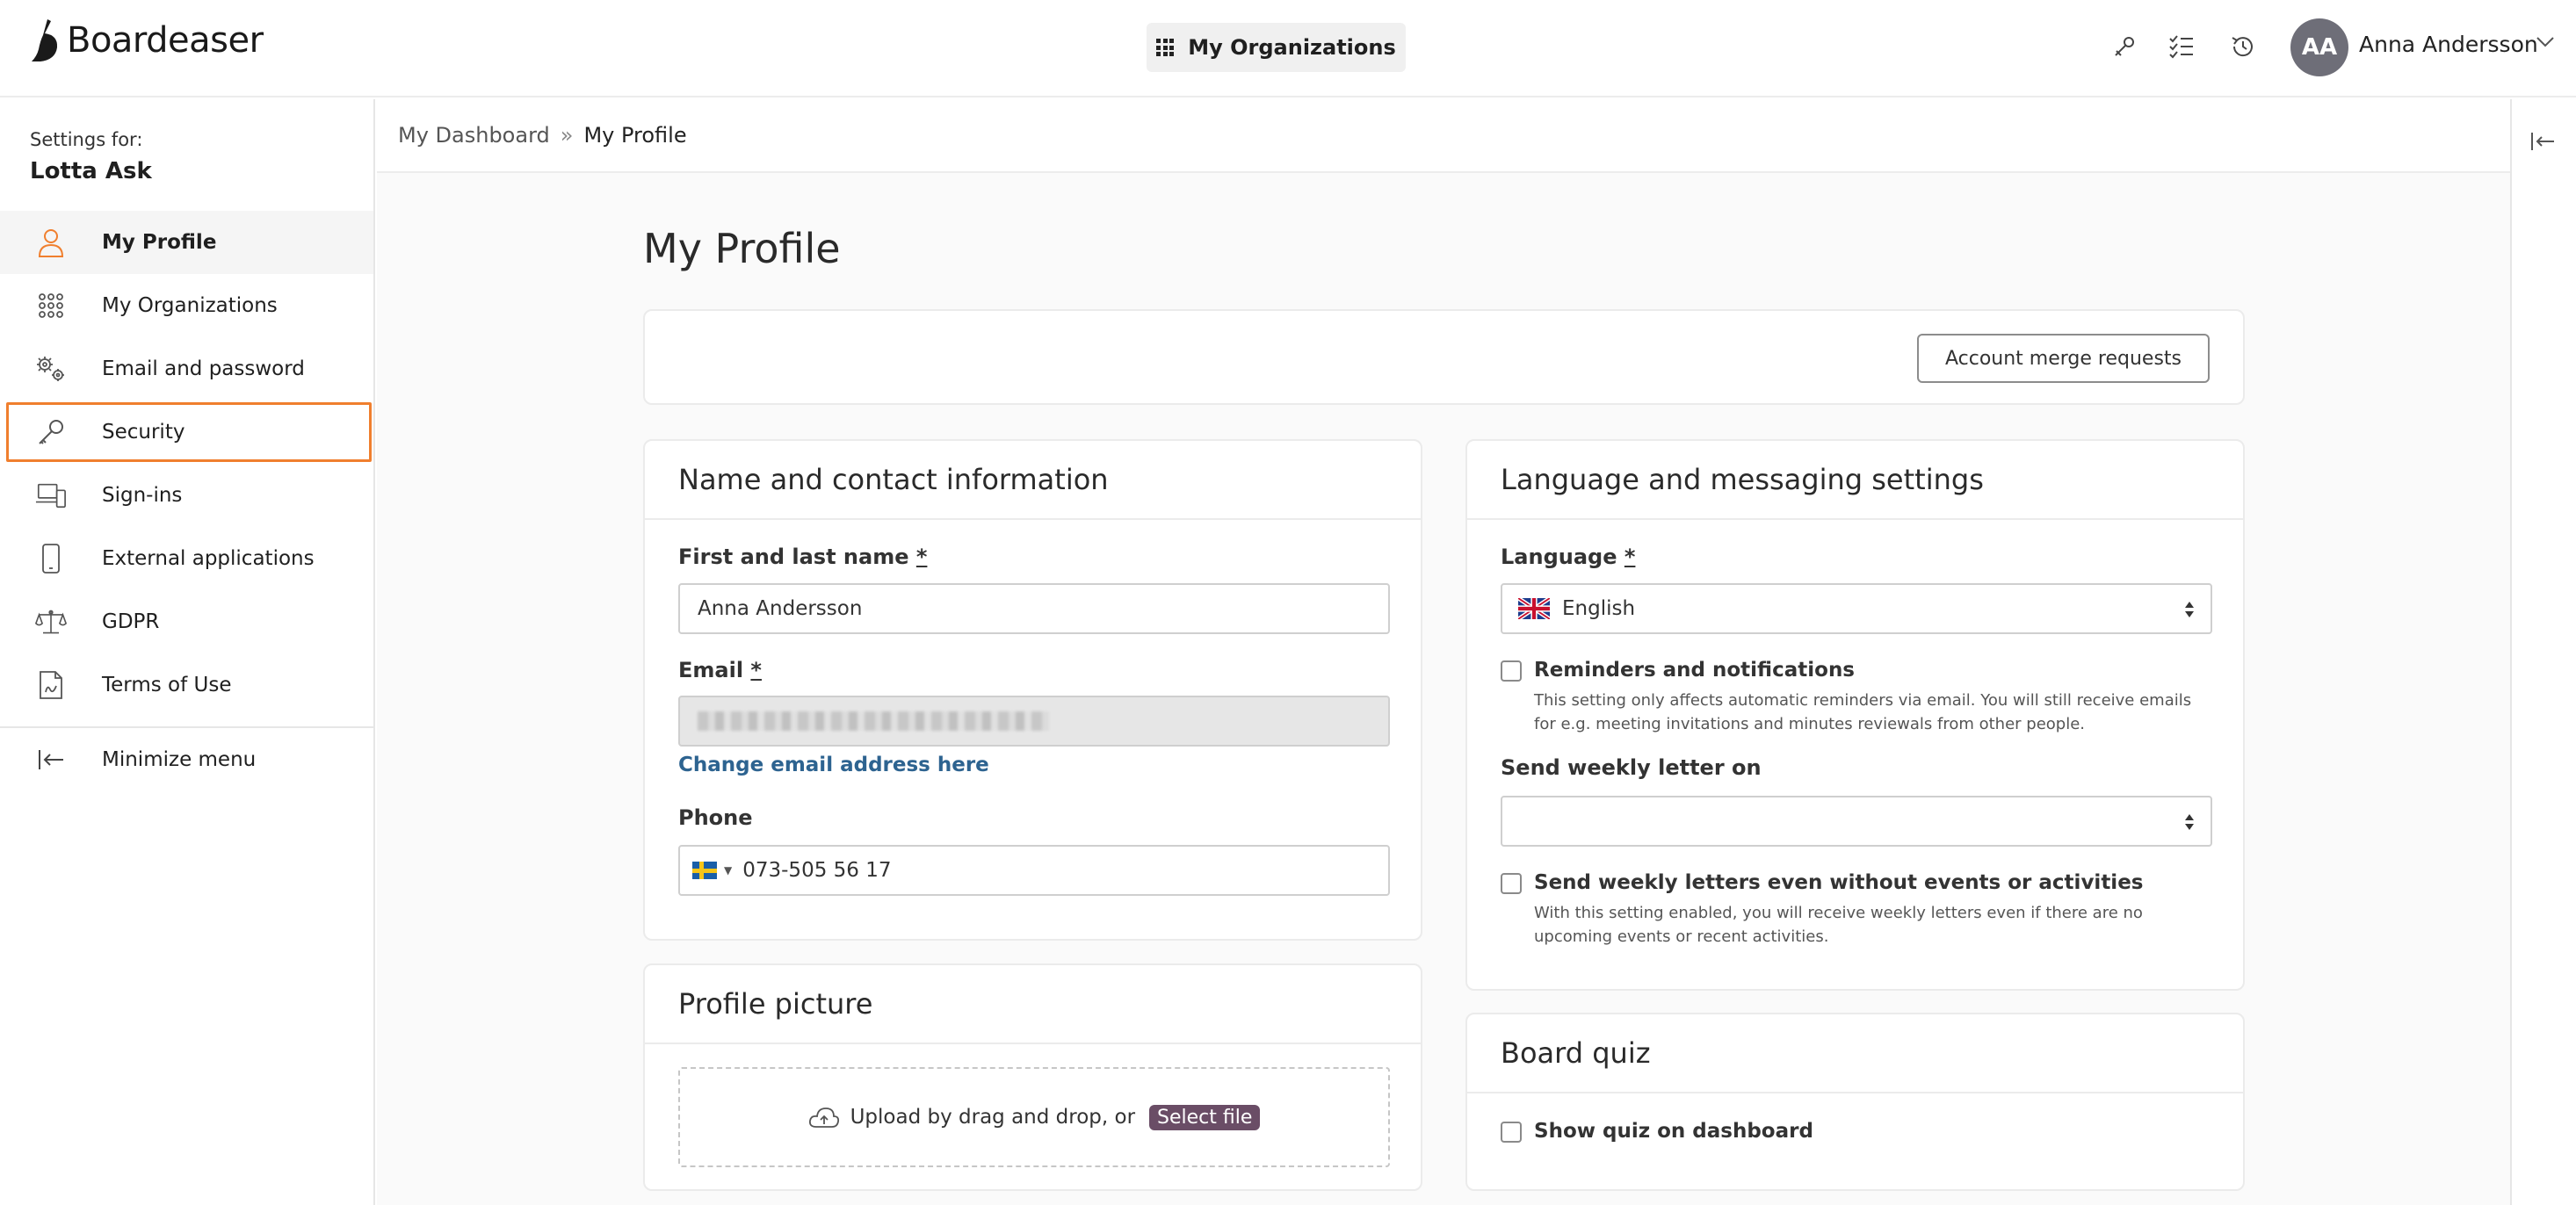 The width and height of the screenshot is (2576, 1205). Describe the element at coordinates (2448, 44) in the screenshot. I see `user-name: Anna Andersson` at that location.